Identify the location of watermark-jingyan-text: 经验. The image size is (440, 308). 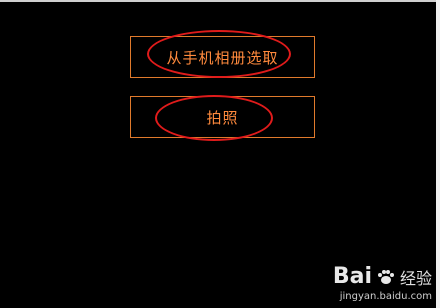
(415, 278).